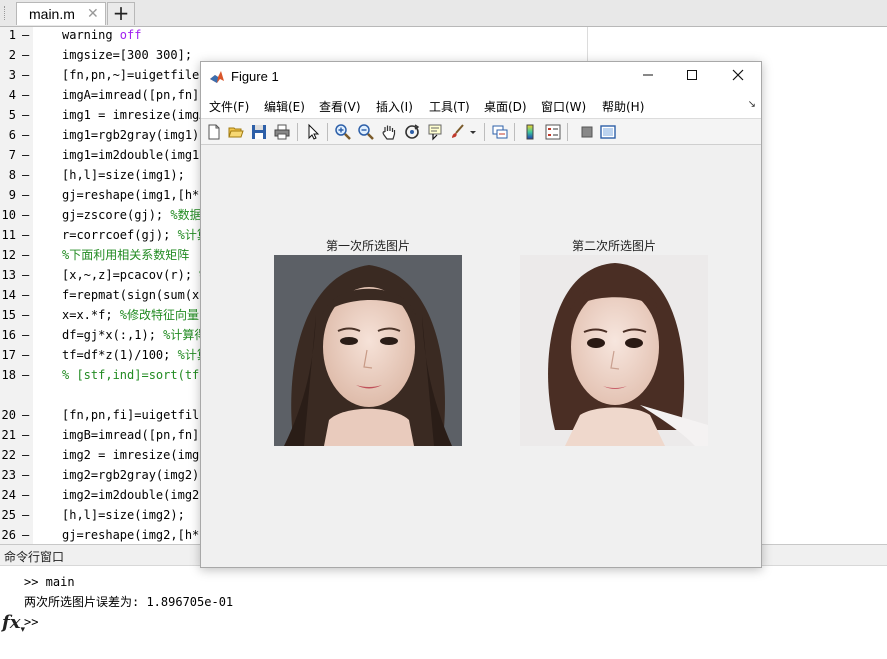  Describe the element at coordinates (458, 132) in the screenshot. I see `brush-icon` at that location.